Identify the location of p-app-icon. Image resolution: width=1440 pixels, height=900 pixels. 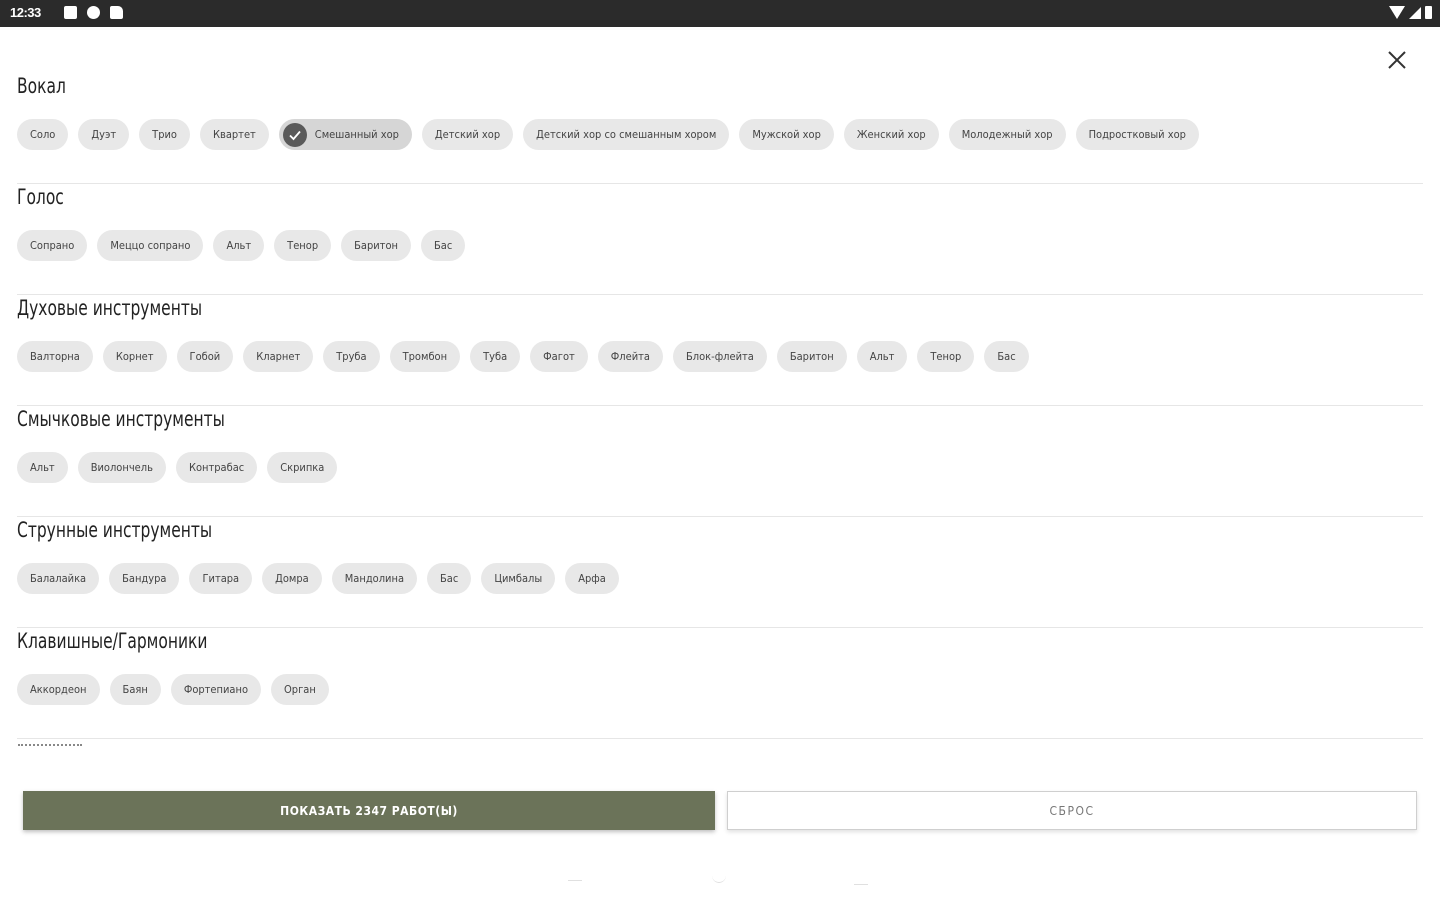
(93, 12).